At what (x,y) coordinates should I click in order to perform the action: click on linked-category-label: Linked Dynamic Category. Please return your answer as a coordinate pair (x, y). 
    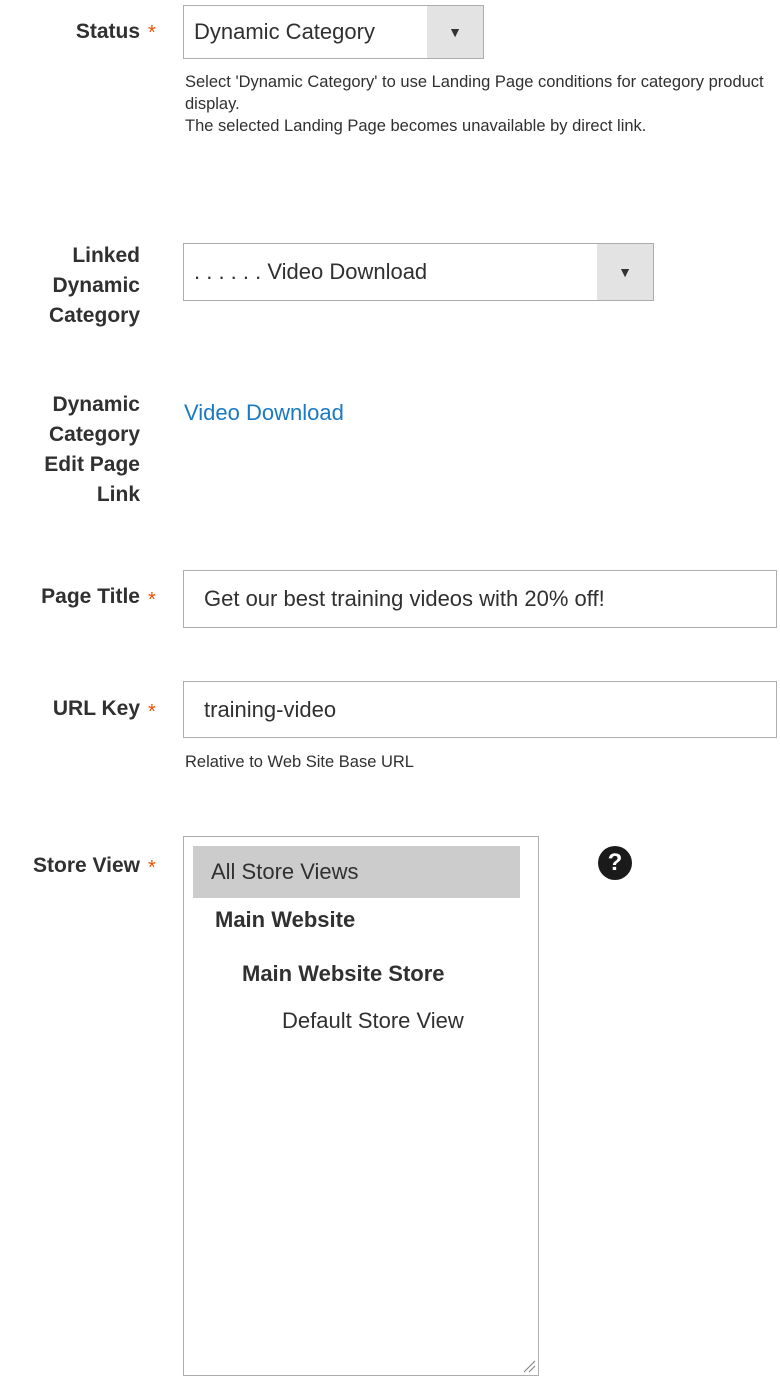
    Looking at the image, I should click on (94, 285).